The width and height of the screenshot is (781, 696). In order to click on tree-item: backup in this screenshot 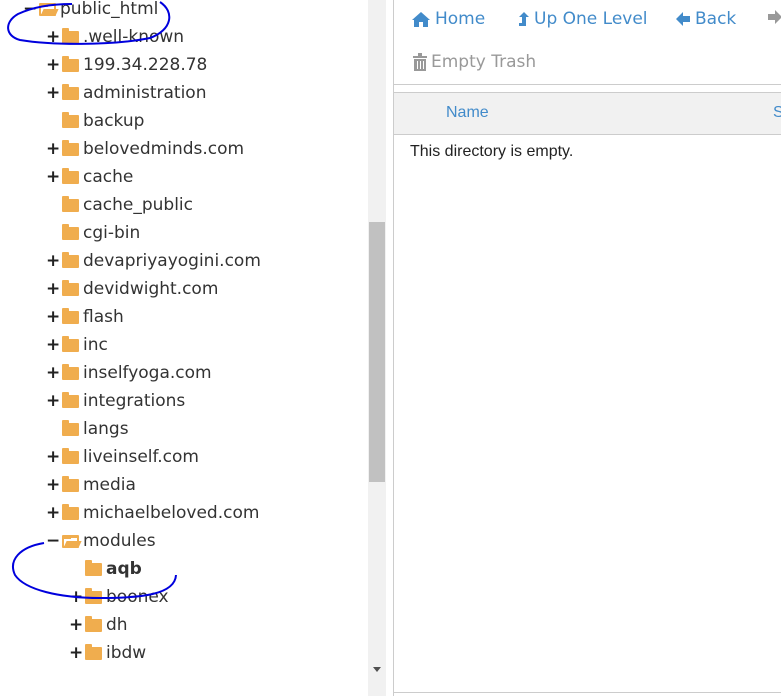, I will do `click(184, 122)`.